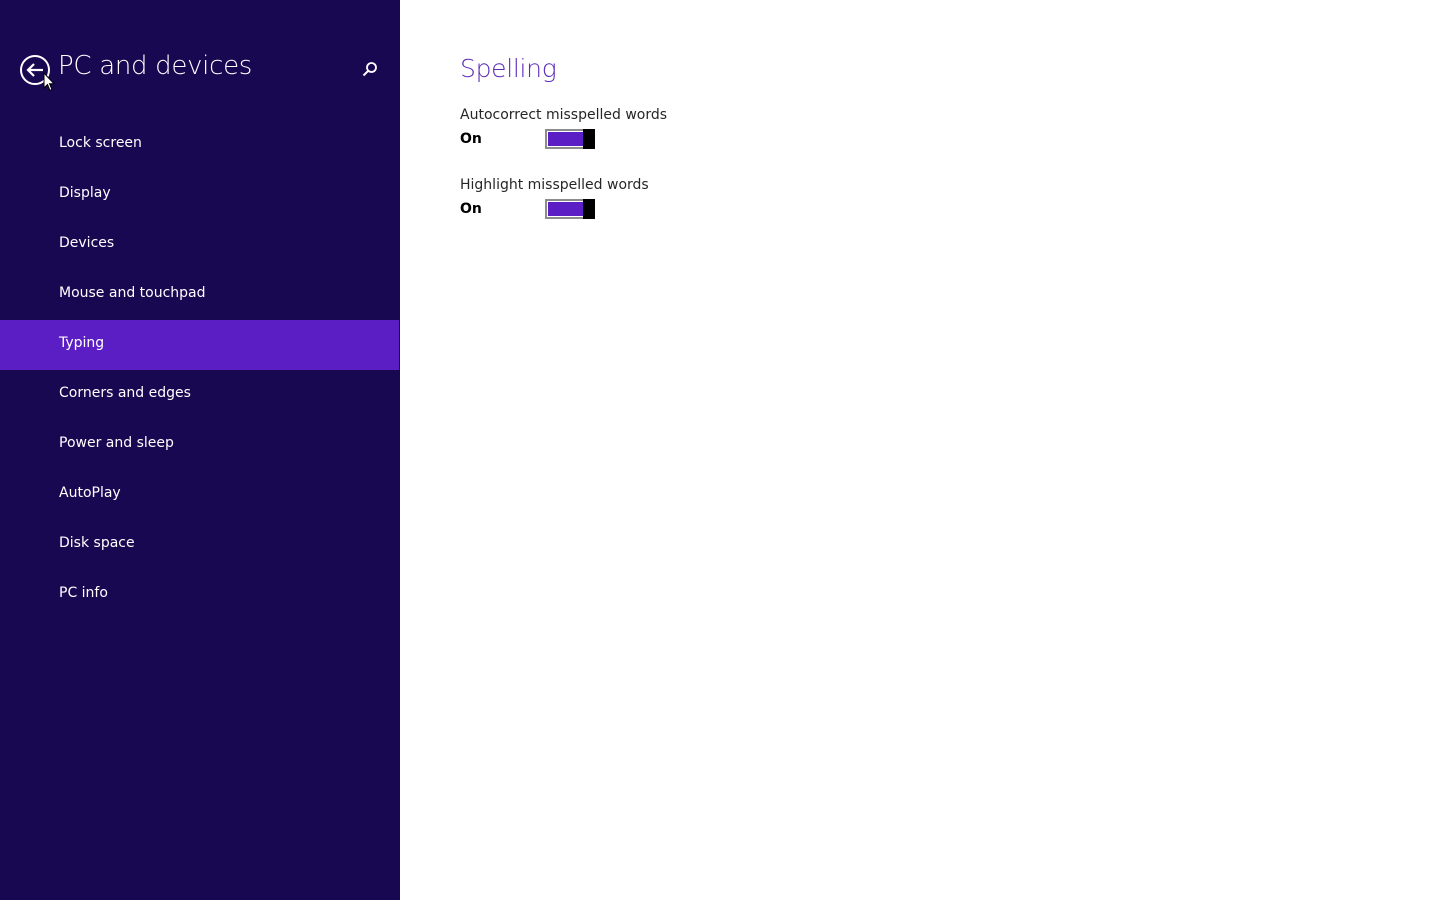  I want to click on sidebar-item-label: Typing, so click(82, 343).